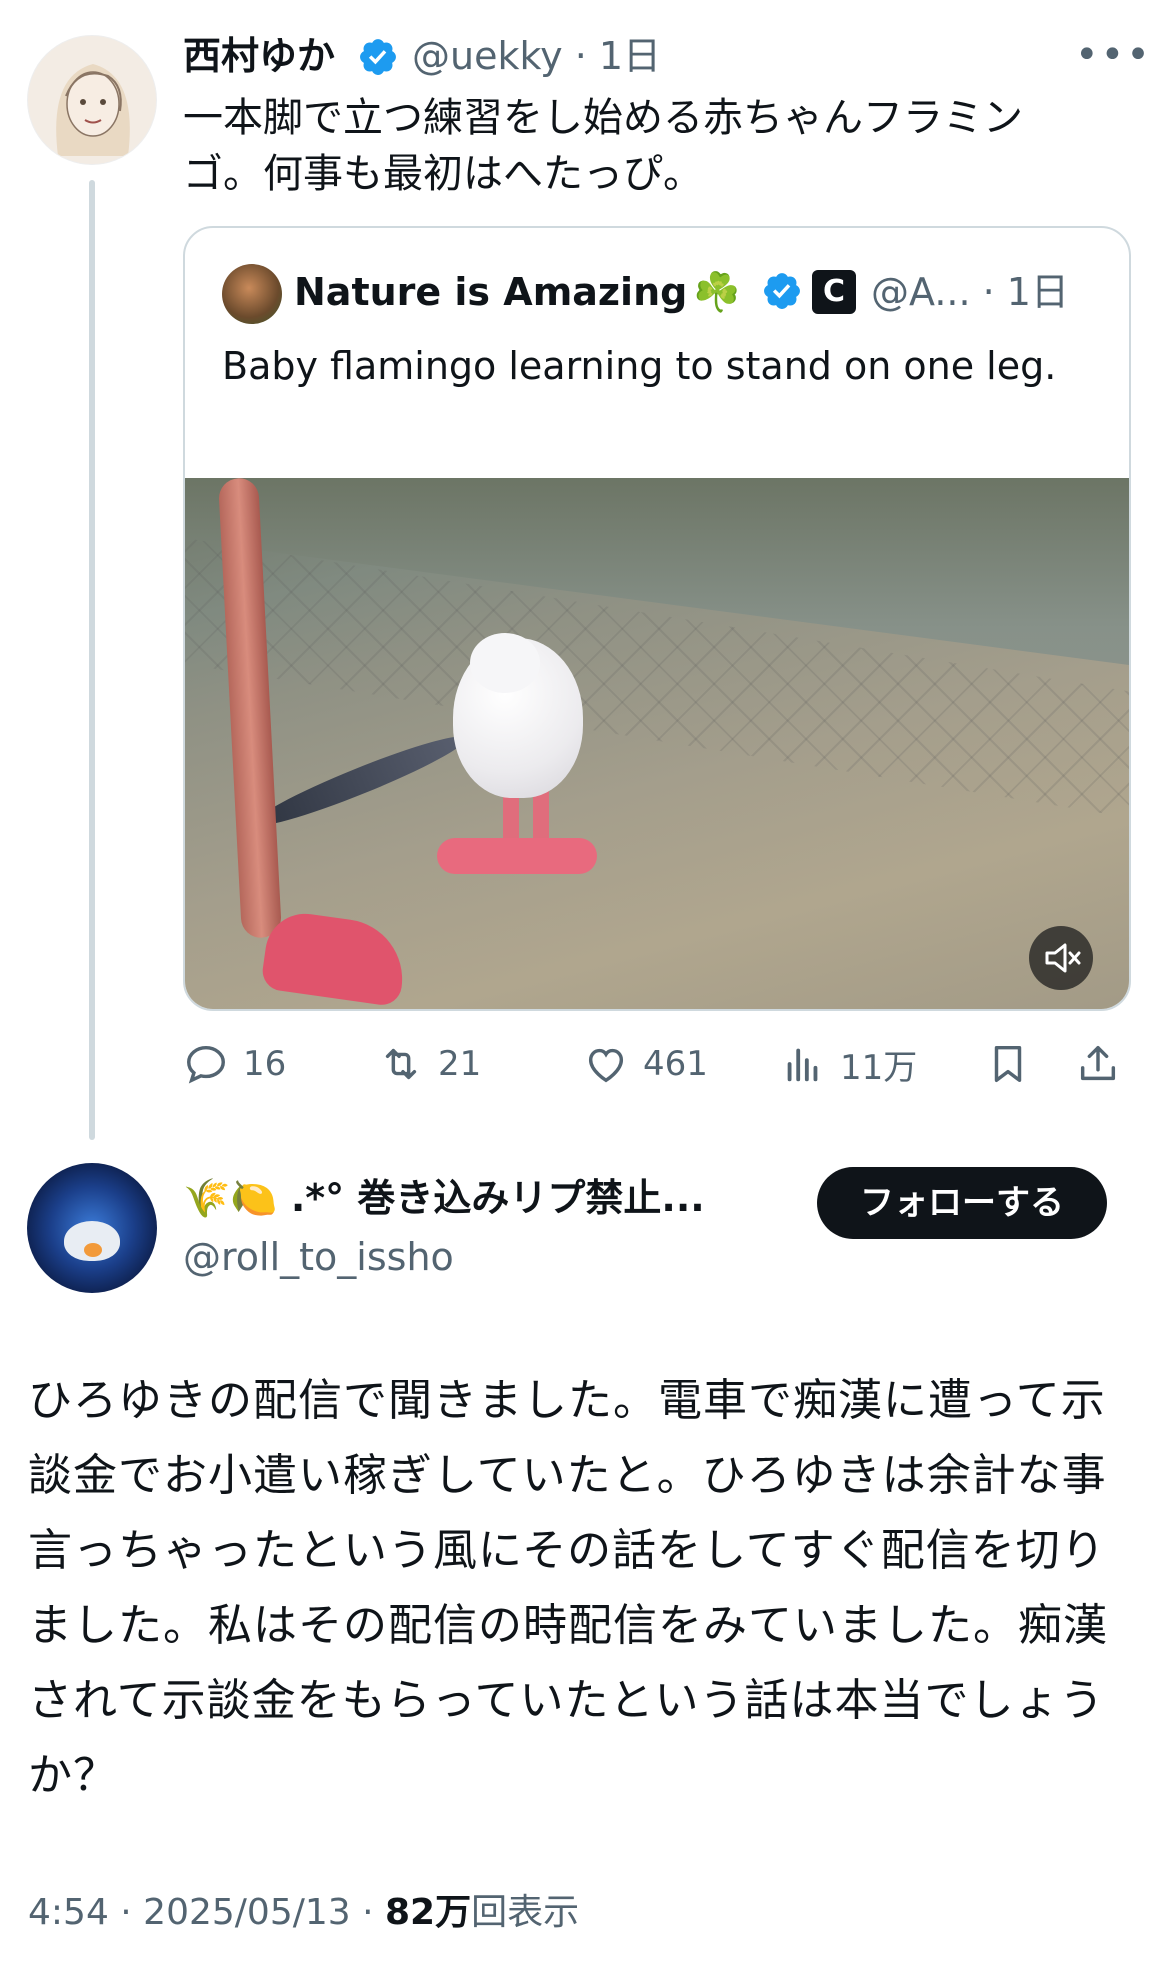 The height and width of the screenshot is (1983, 1170). What do you see at coordinates (318, 1257) in the screenshot?
I see `reply-author-handle: @roll_to_issho` at bounding box center [318, 1257].